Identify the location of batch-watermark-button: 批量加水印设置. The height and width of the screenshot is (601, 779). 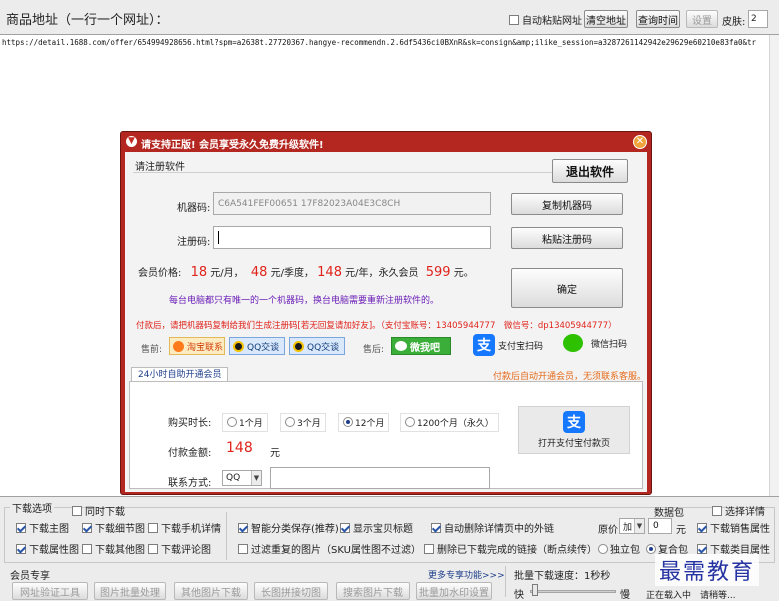
(454, 591).